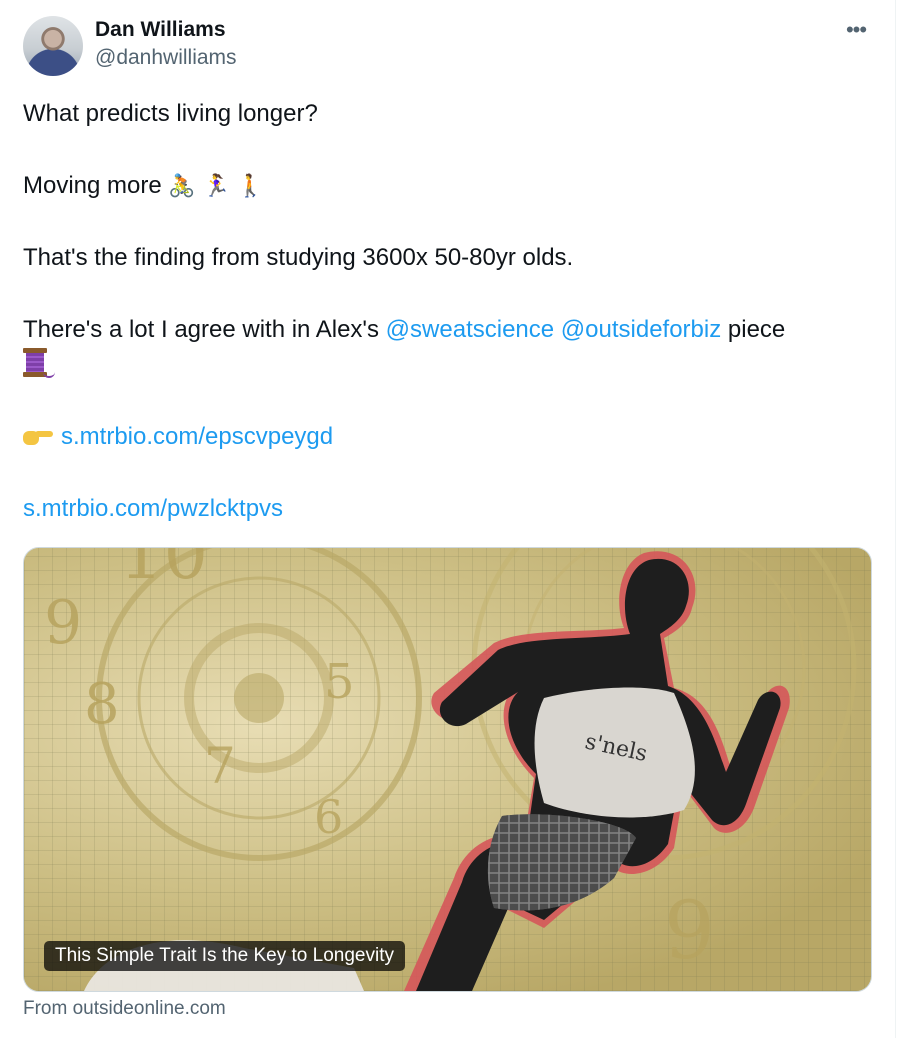  What do you see at coordinates (895, 519) in the screenshot?
I see `column-divider` at bounding box center [895, 519].